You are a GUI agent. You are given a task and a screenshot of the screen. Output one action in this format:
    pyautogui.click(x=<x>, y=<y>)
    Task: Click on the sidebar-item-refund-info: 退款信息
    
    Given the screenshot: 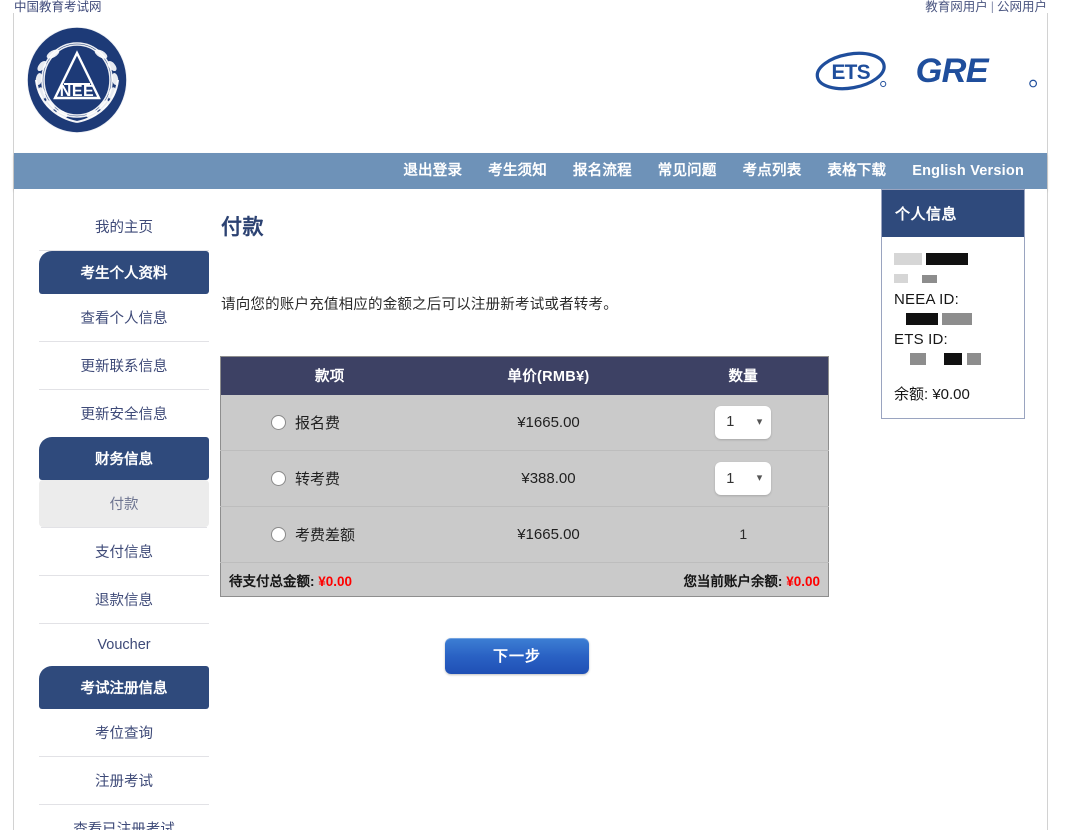 What is the action you would take?
    pyautogui.click(x=124, y=600)
    